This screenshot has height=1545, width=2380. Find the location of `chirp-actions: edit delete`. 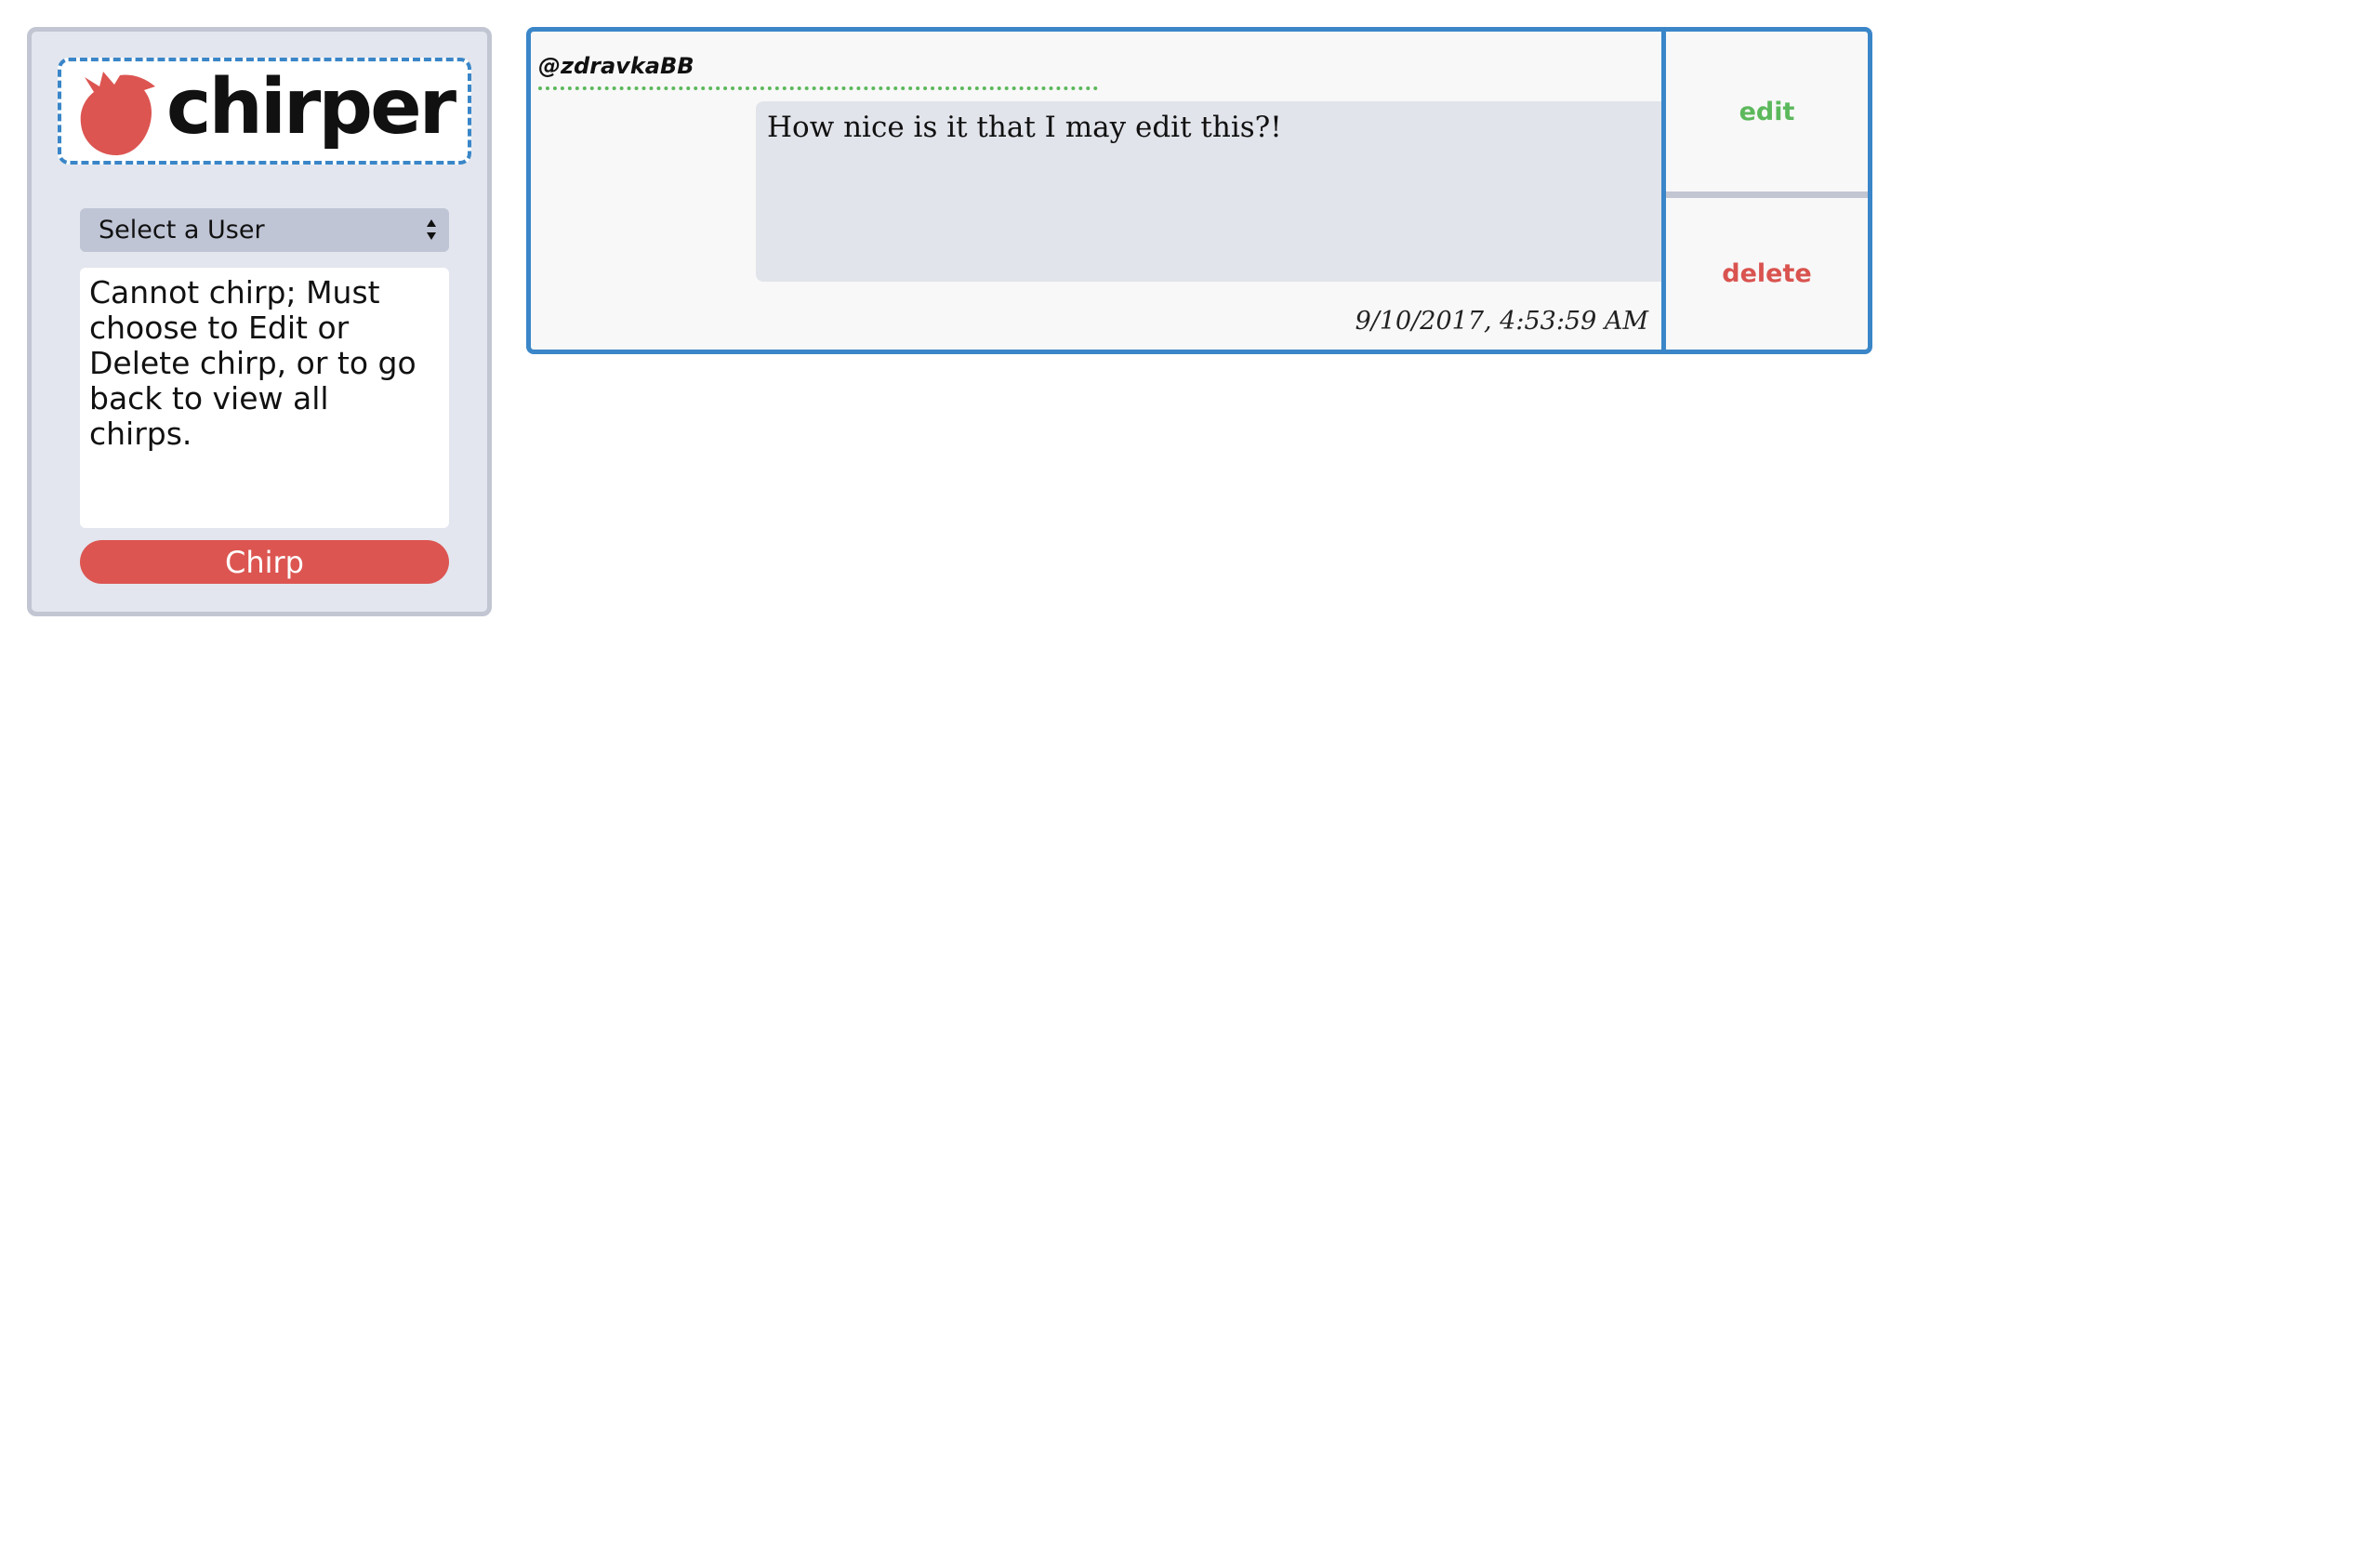

chirp-actions: edit delete is located at coordinates (1764, 191).